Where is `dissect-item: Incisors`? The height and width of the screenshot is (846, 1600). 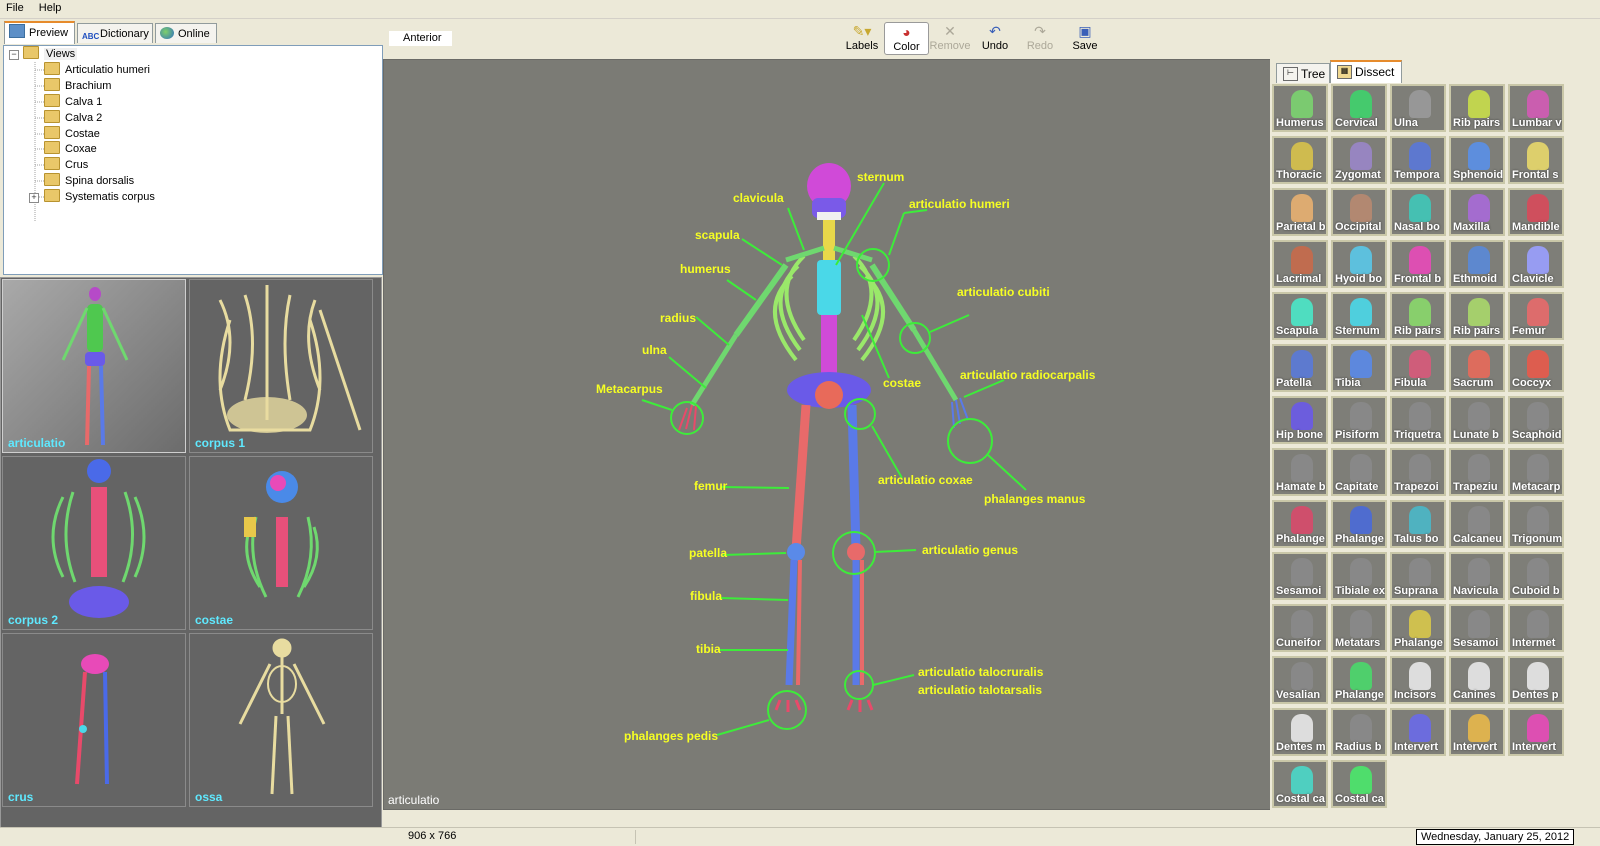
dissect-item: Incisors is located at coordinates (1418, 680).